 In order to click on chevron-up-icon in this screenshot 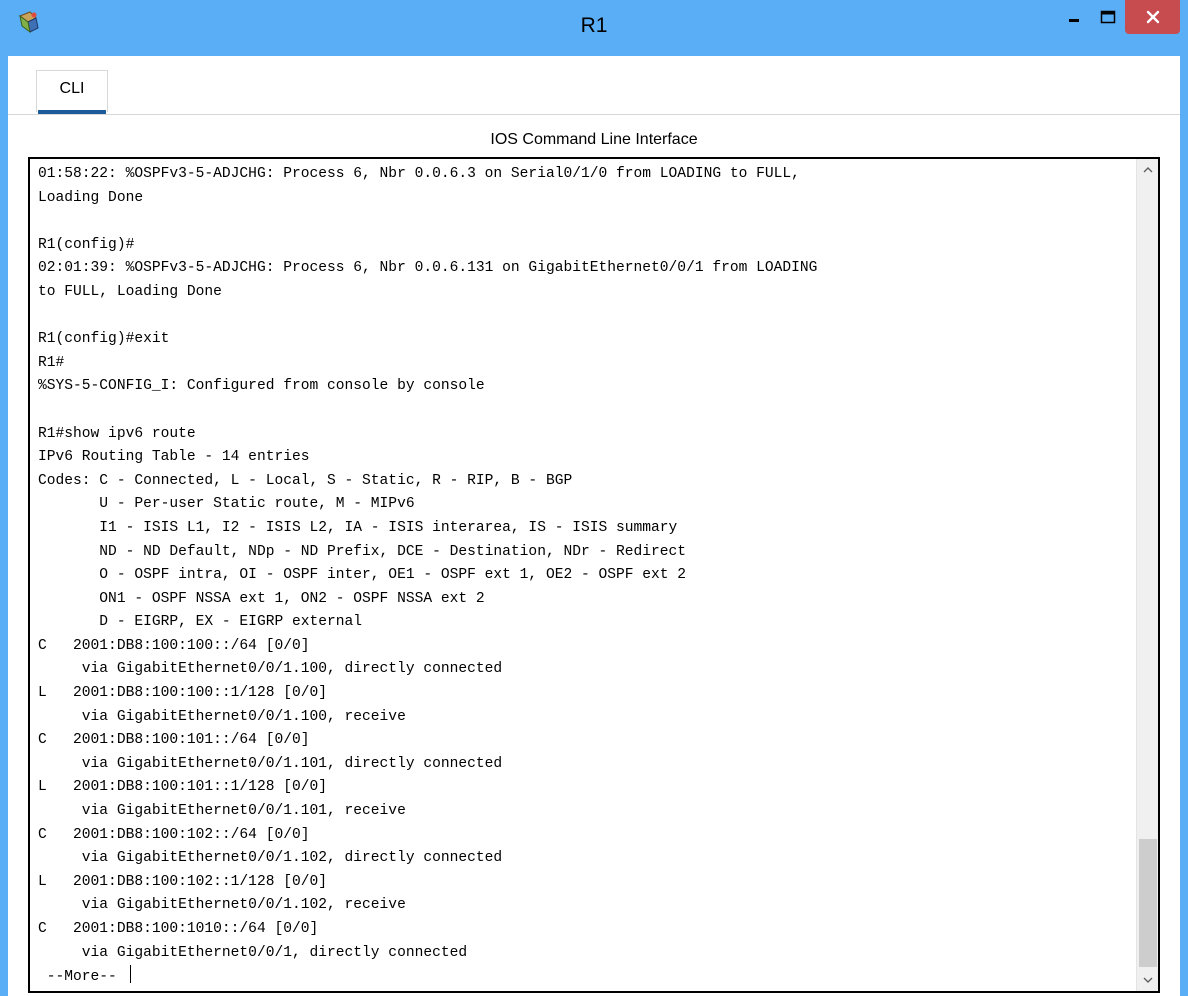, I will do `click(1147, 170)`.